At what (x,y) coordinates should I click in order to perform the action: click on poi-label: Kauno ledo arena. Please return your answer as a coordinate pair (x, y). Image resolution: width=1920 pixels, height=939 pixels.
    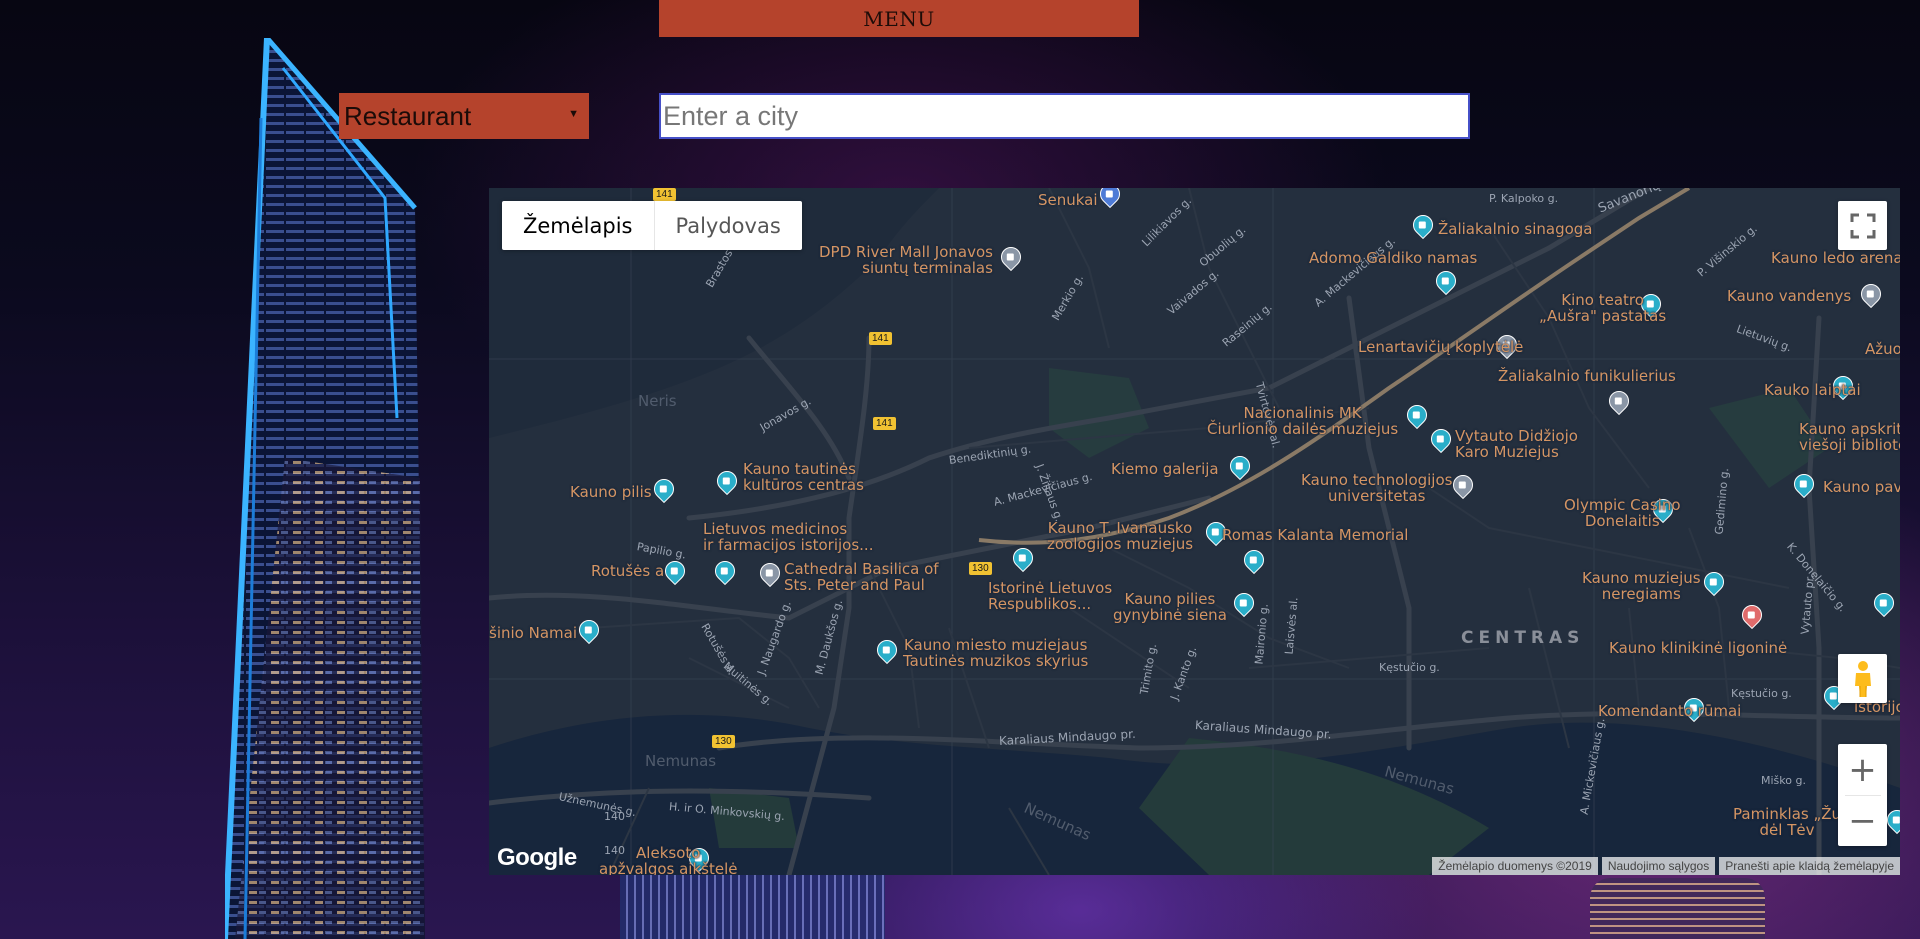
    Looking at the image, I should click on (1835, 258).